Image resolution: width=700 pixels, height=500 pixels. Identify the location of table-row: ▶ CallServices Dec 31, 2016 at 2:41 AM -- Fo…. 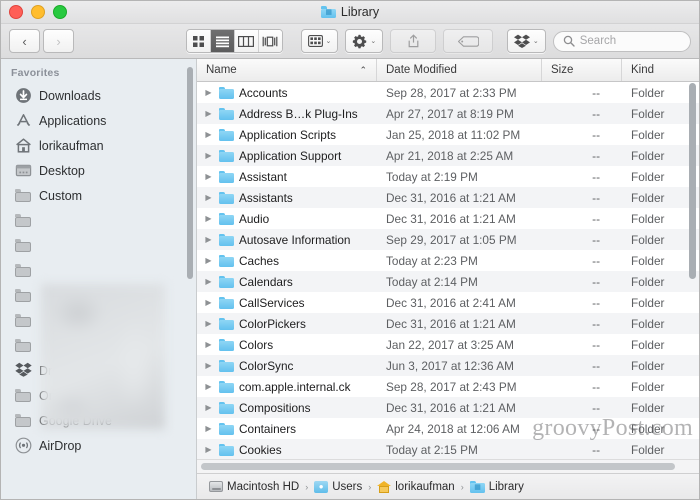
(448, 302).